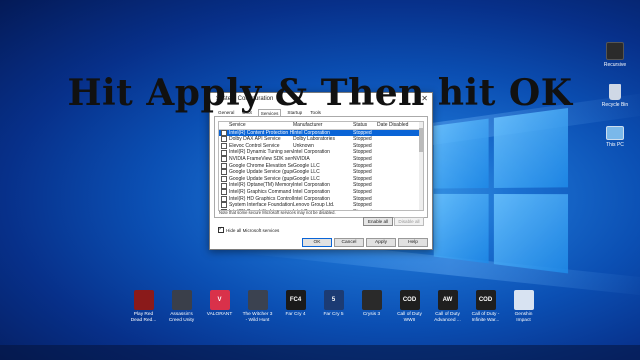 This screenshot has width=640, height=360. What do you see at coordinates (365, 125) in the screenshot?
I see `column-header-status: Status` at bounding box center [365, 125].